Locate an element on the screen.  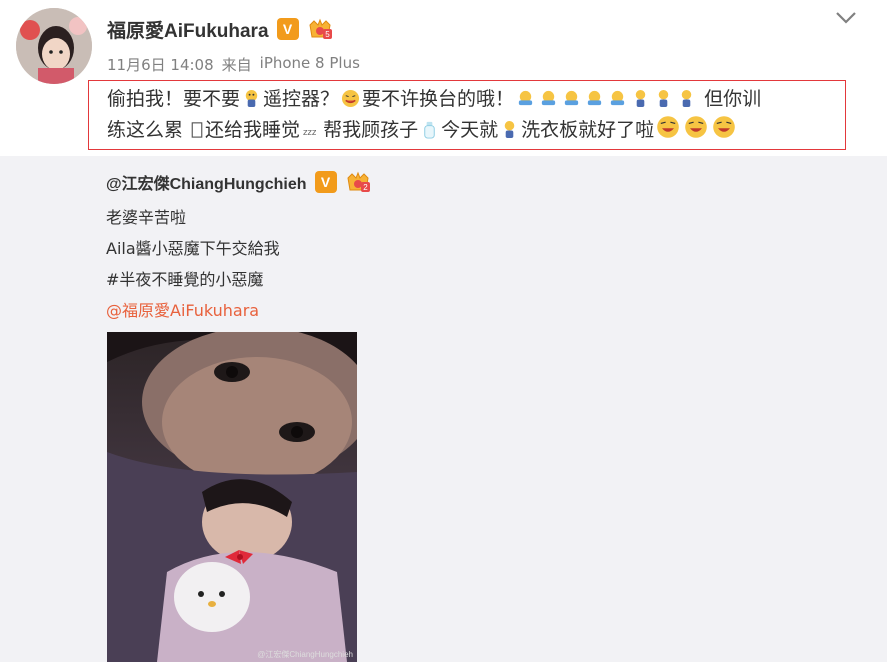
post-meta: 11月6日 14:08 来自 iPhone 8 Plus is located at coordinates (233, 64).